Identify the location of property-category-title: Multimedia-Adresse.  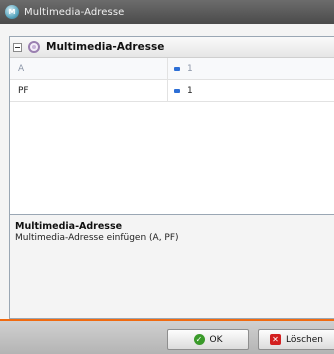
(105, 47).